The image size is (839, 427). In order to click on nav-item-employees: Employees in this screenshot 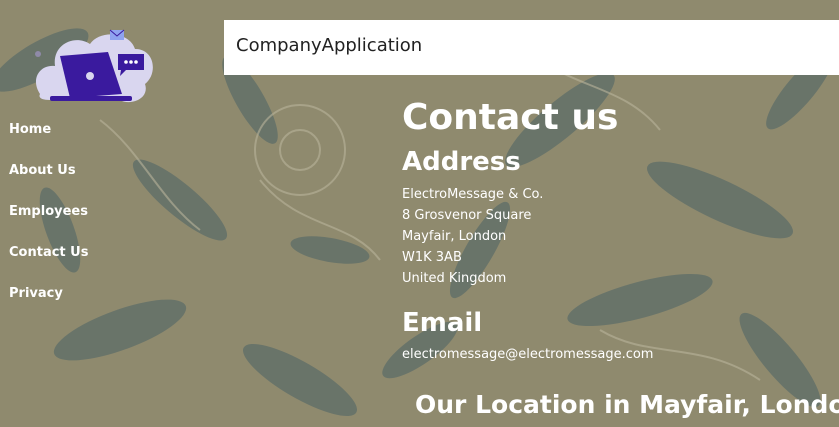, I will do `click(48, 224)`.